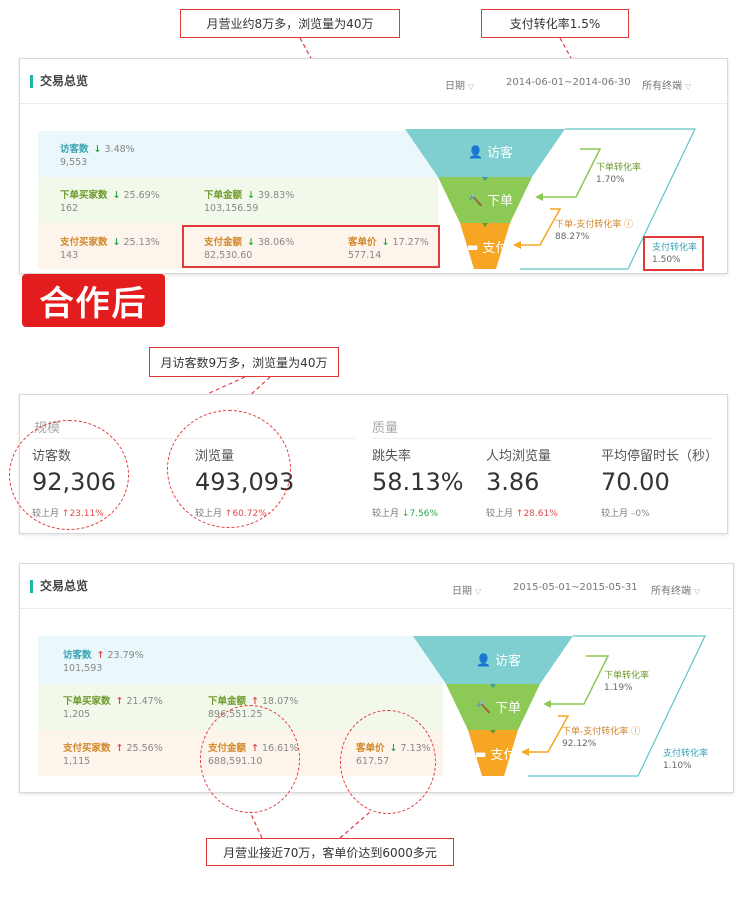 Image resolution: width=750 pixels, height=898 pixels. Describe the element at coordinates (330, 852) in the screenshot. I see `callout-revenue-after: 月营业接近70万，客单价达到6000多元` at that location.